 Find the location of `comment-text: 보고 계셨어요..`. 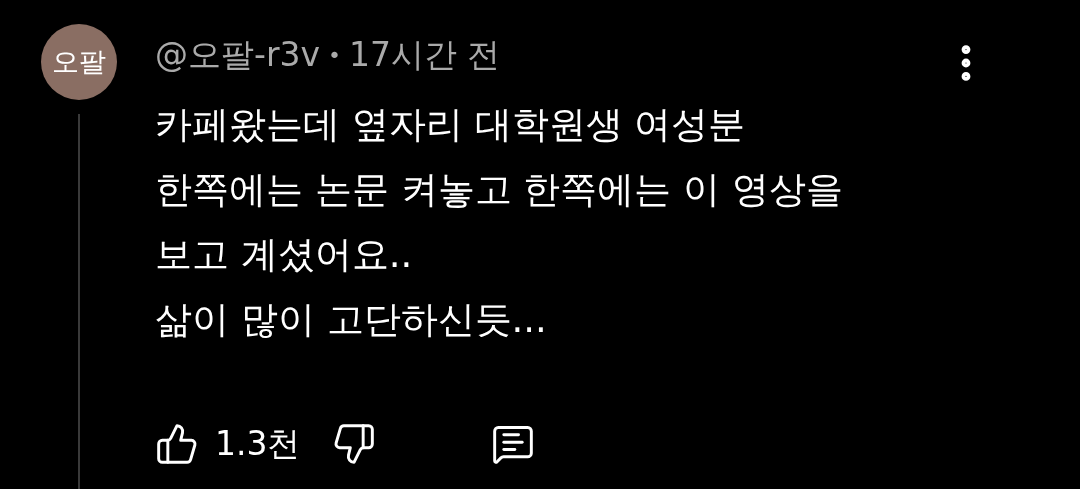

comment-text: 보고 계셨어요.. is located at coordinates (284, 255).